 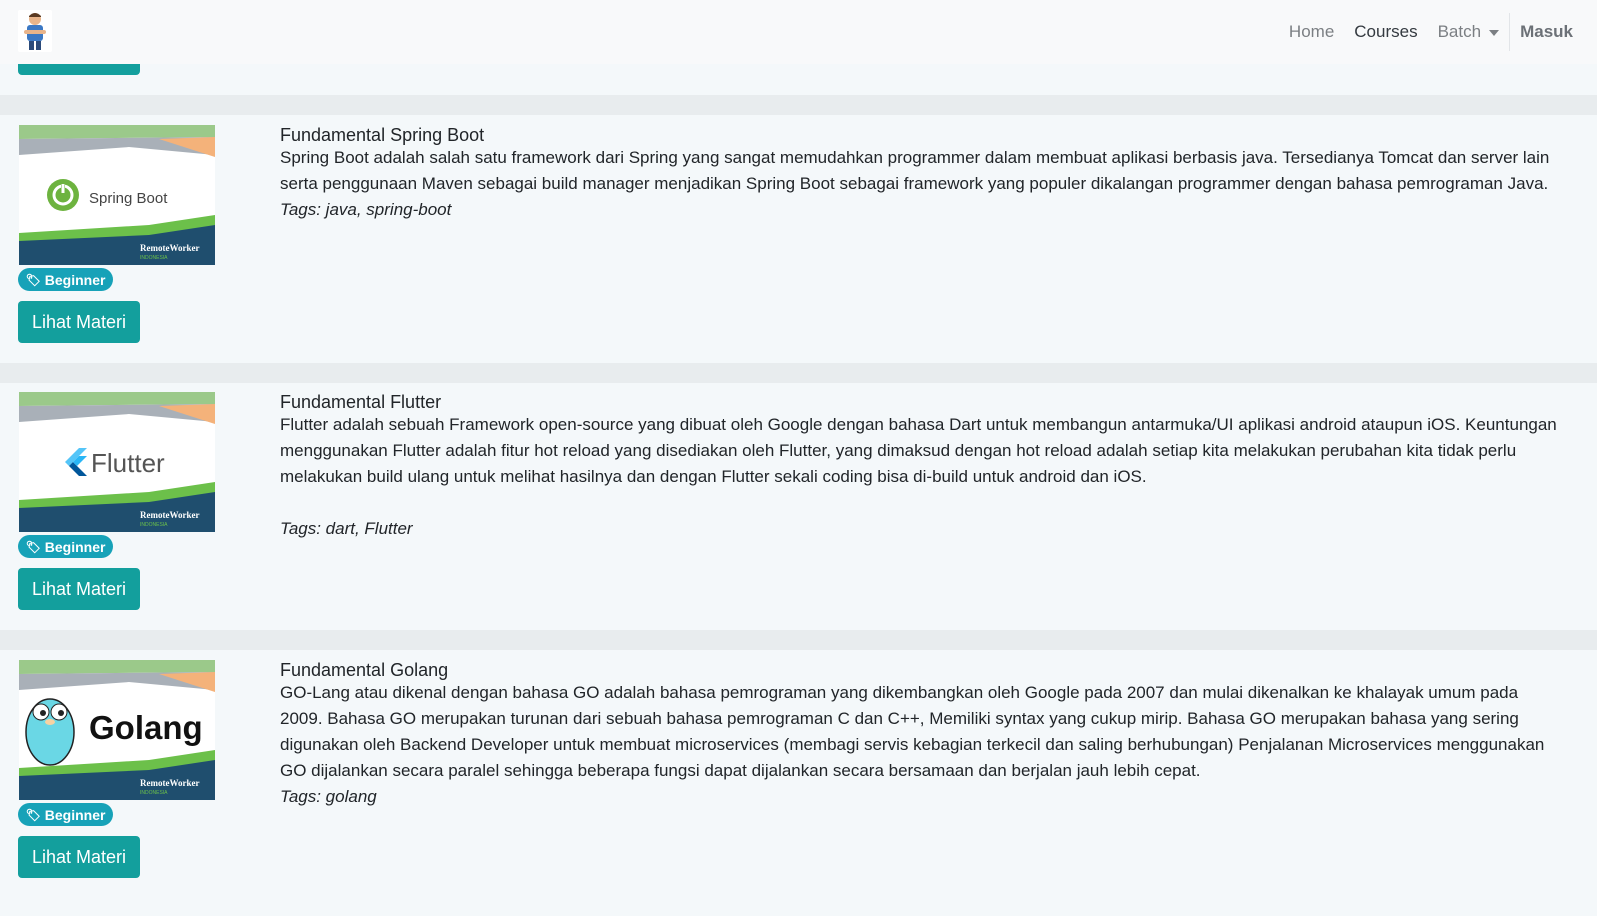 I want to click on previous-lihat-materi-button, so click(x=79, y=69).